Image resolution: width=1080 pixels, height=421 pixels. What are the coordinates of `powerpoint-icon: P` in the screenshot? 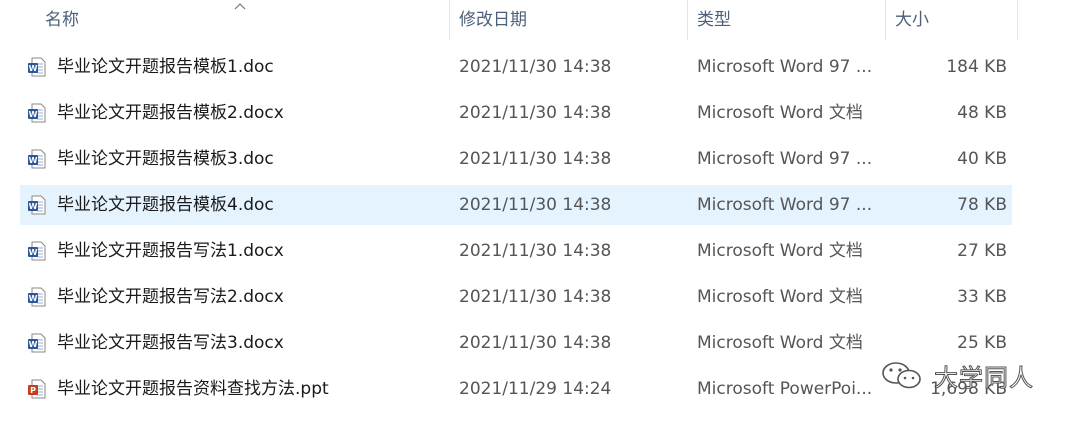 It's located at (37, 389).